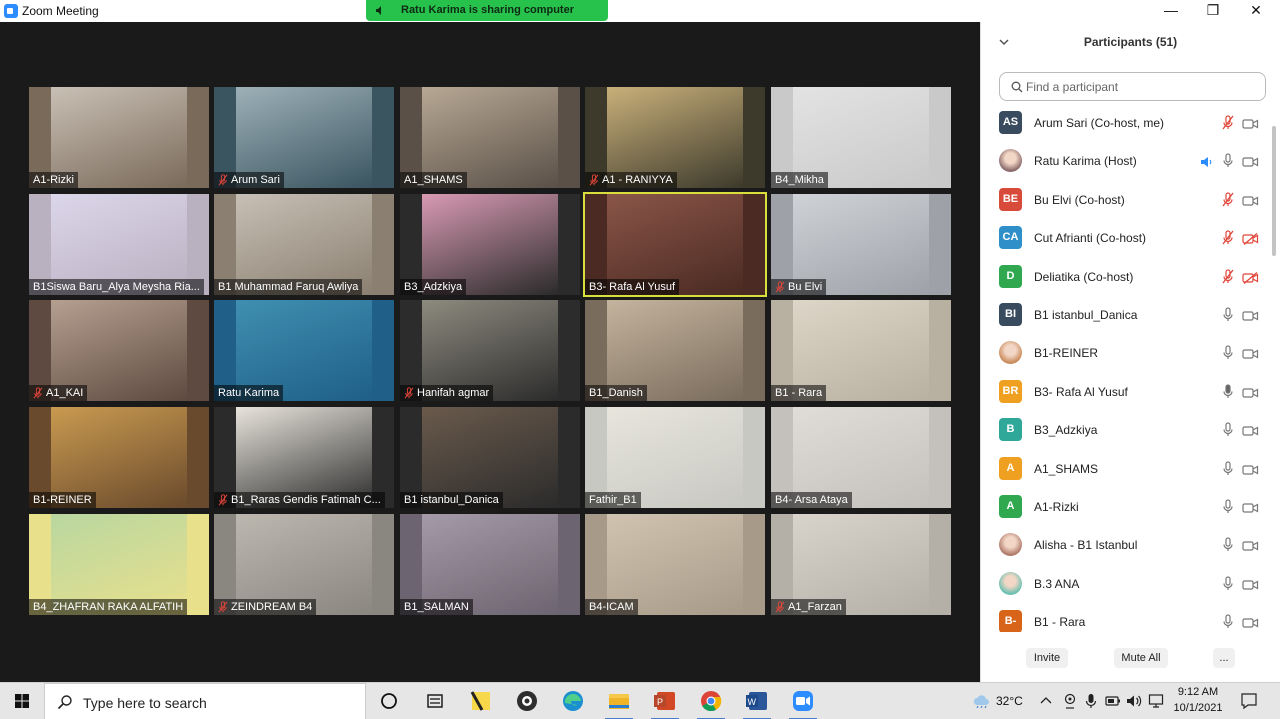 This screenshot has width=1280, height=719. I want to click on video-tile: A1_KAI, so click(119, 350).